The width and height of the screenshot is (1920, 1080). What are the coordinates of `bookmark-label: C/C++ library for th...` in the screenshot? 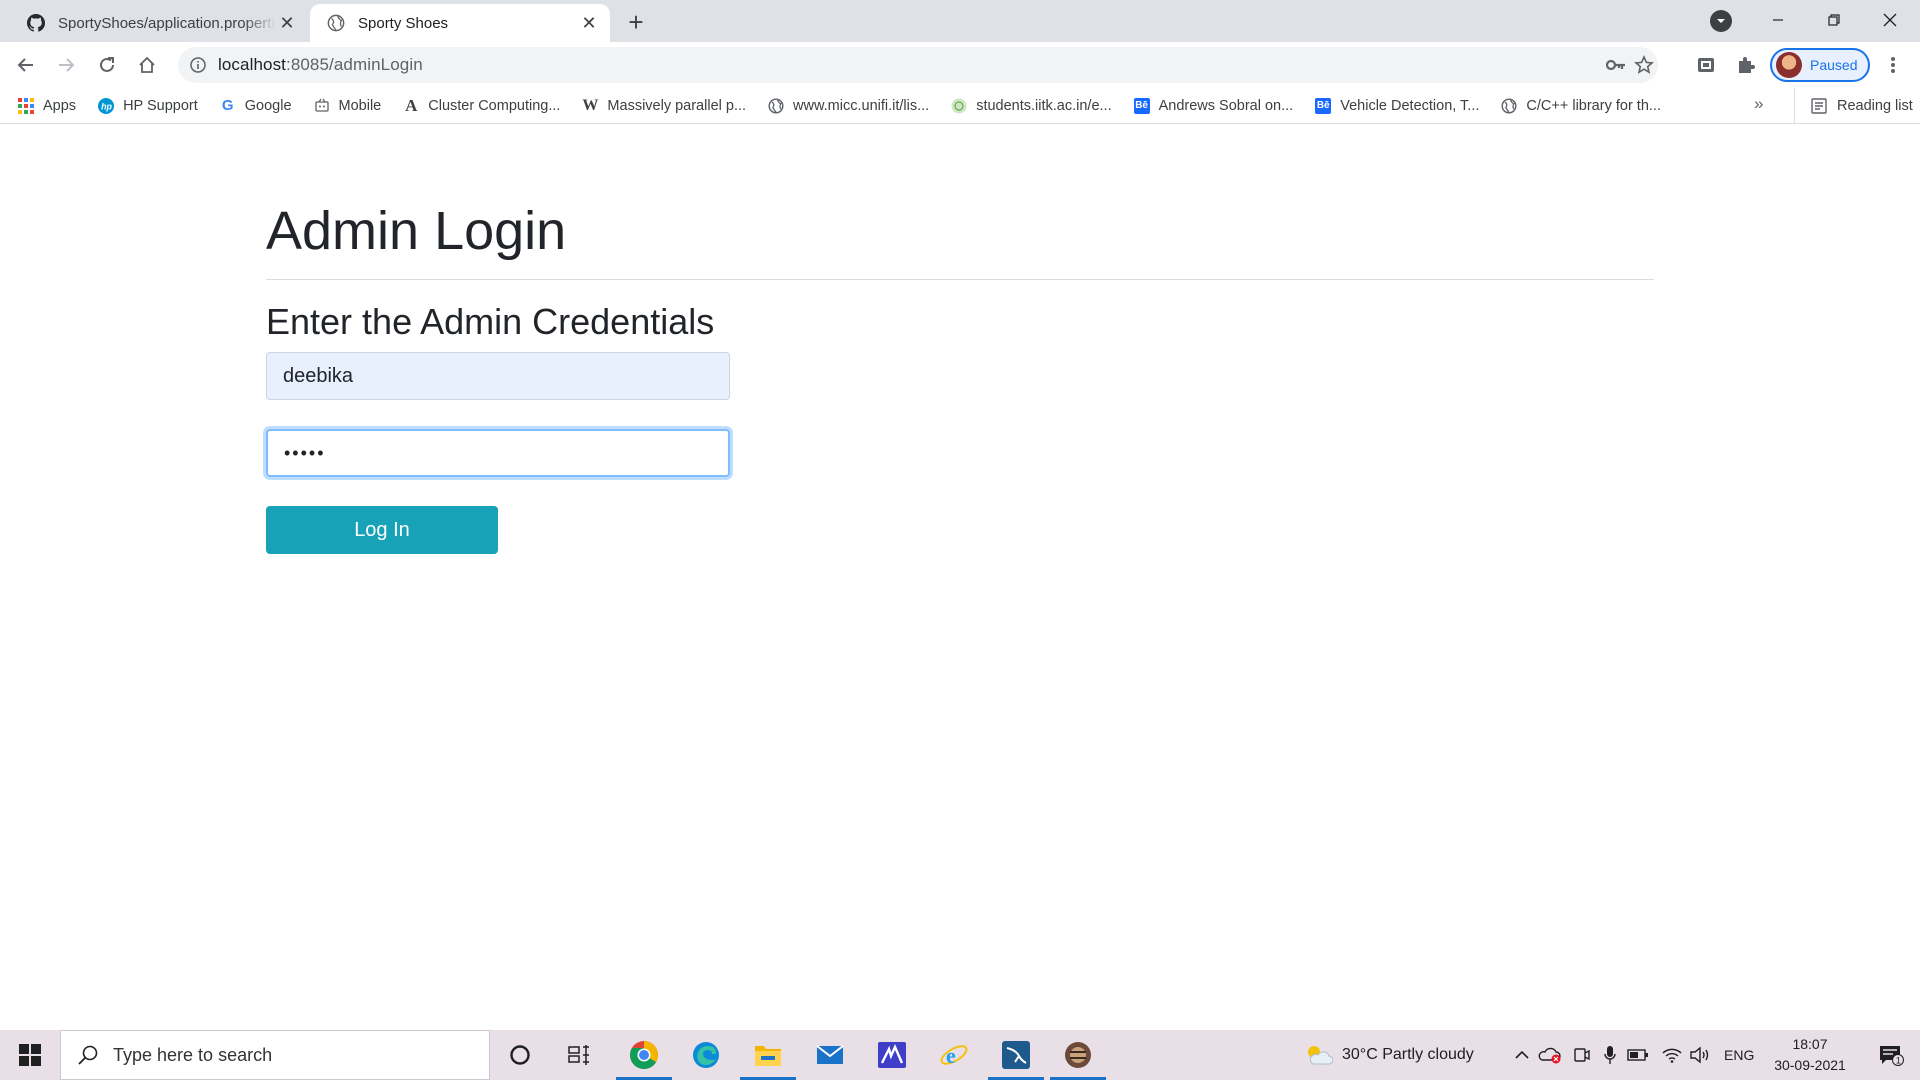 It's located at (1593, 105).